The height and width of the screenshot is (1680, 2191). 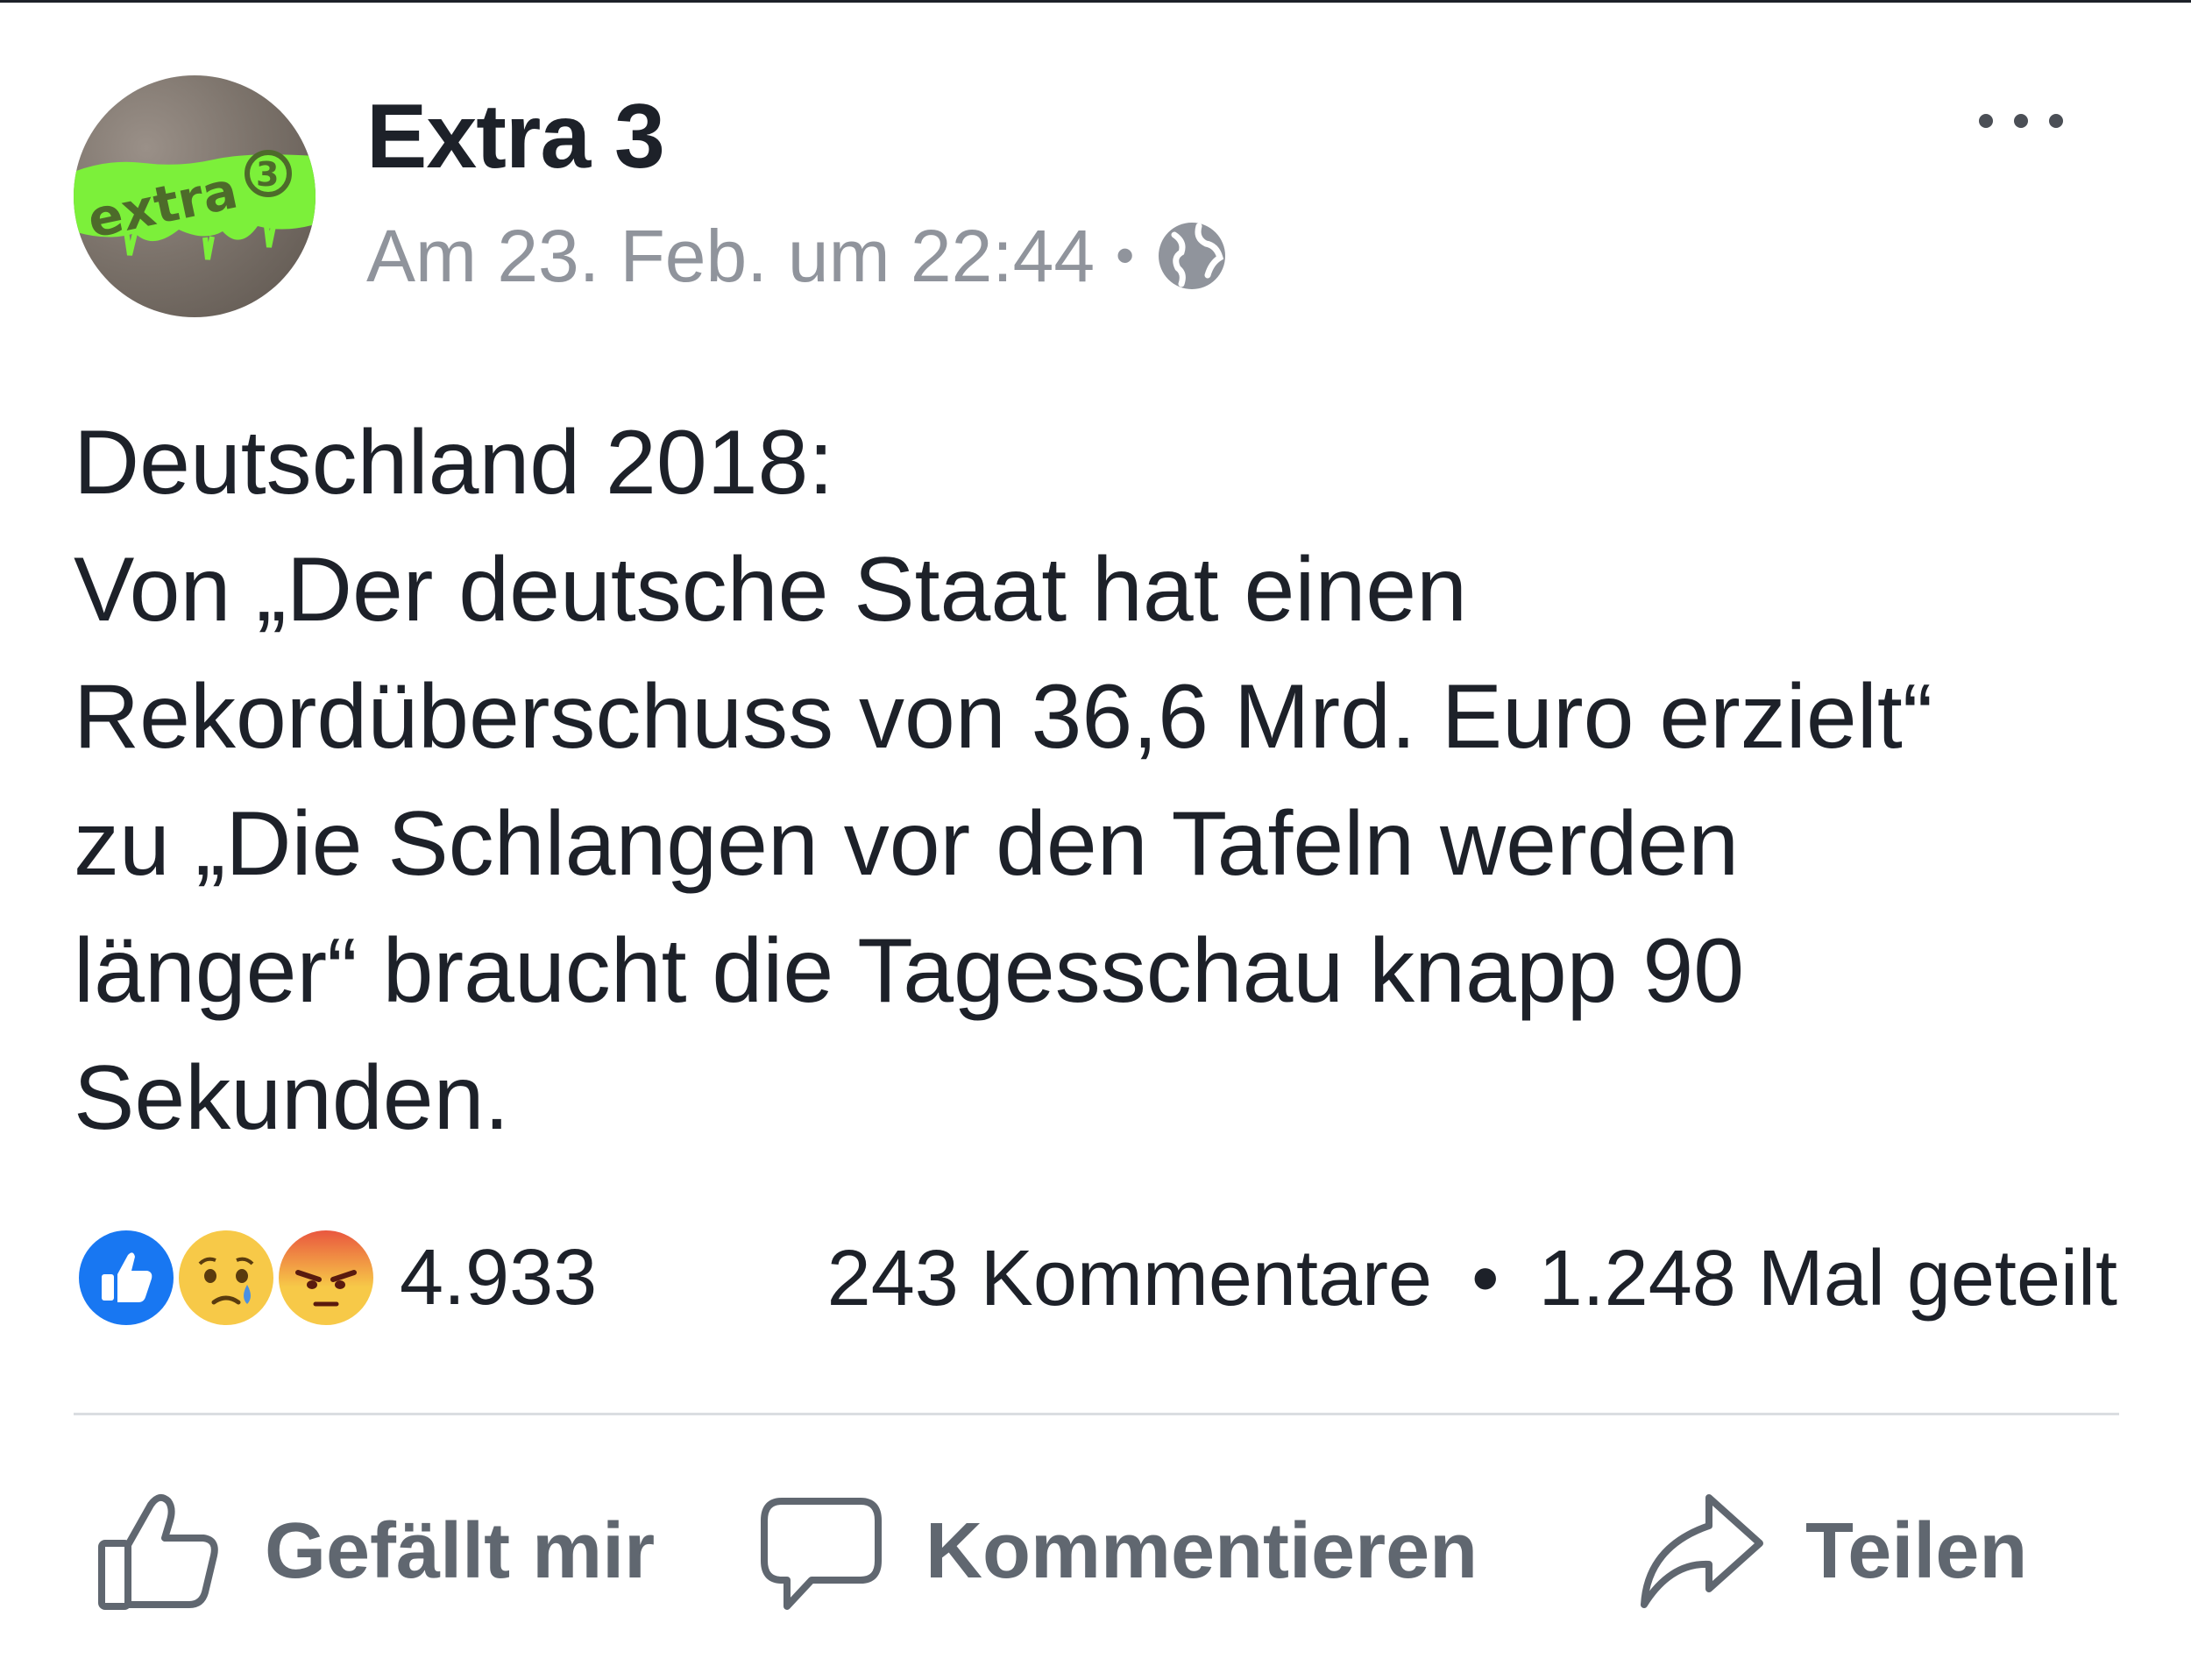 What do you see at coordinates (292, 1098) in the screenshot?
I see `post-text-line: Sekunden.` at bounding box center [292, 1098].